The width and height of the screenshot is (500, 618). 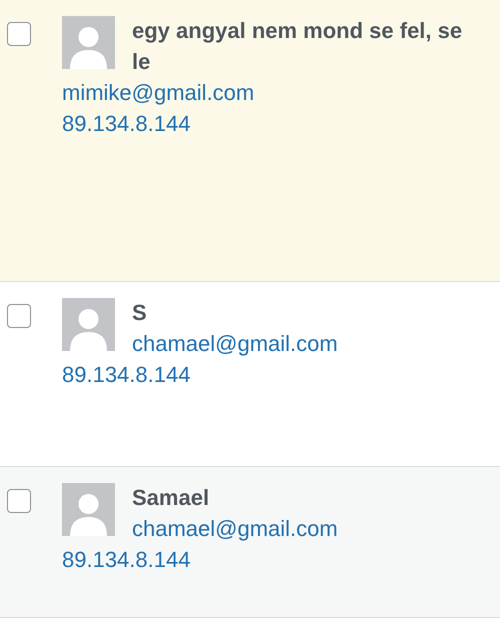 What do you see at coordinates (171, 498) in the screenshot?
I see `author-name: Samael` at bounding box center [171, 498].